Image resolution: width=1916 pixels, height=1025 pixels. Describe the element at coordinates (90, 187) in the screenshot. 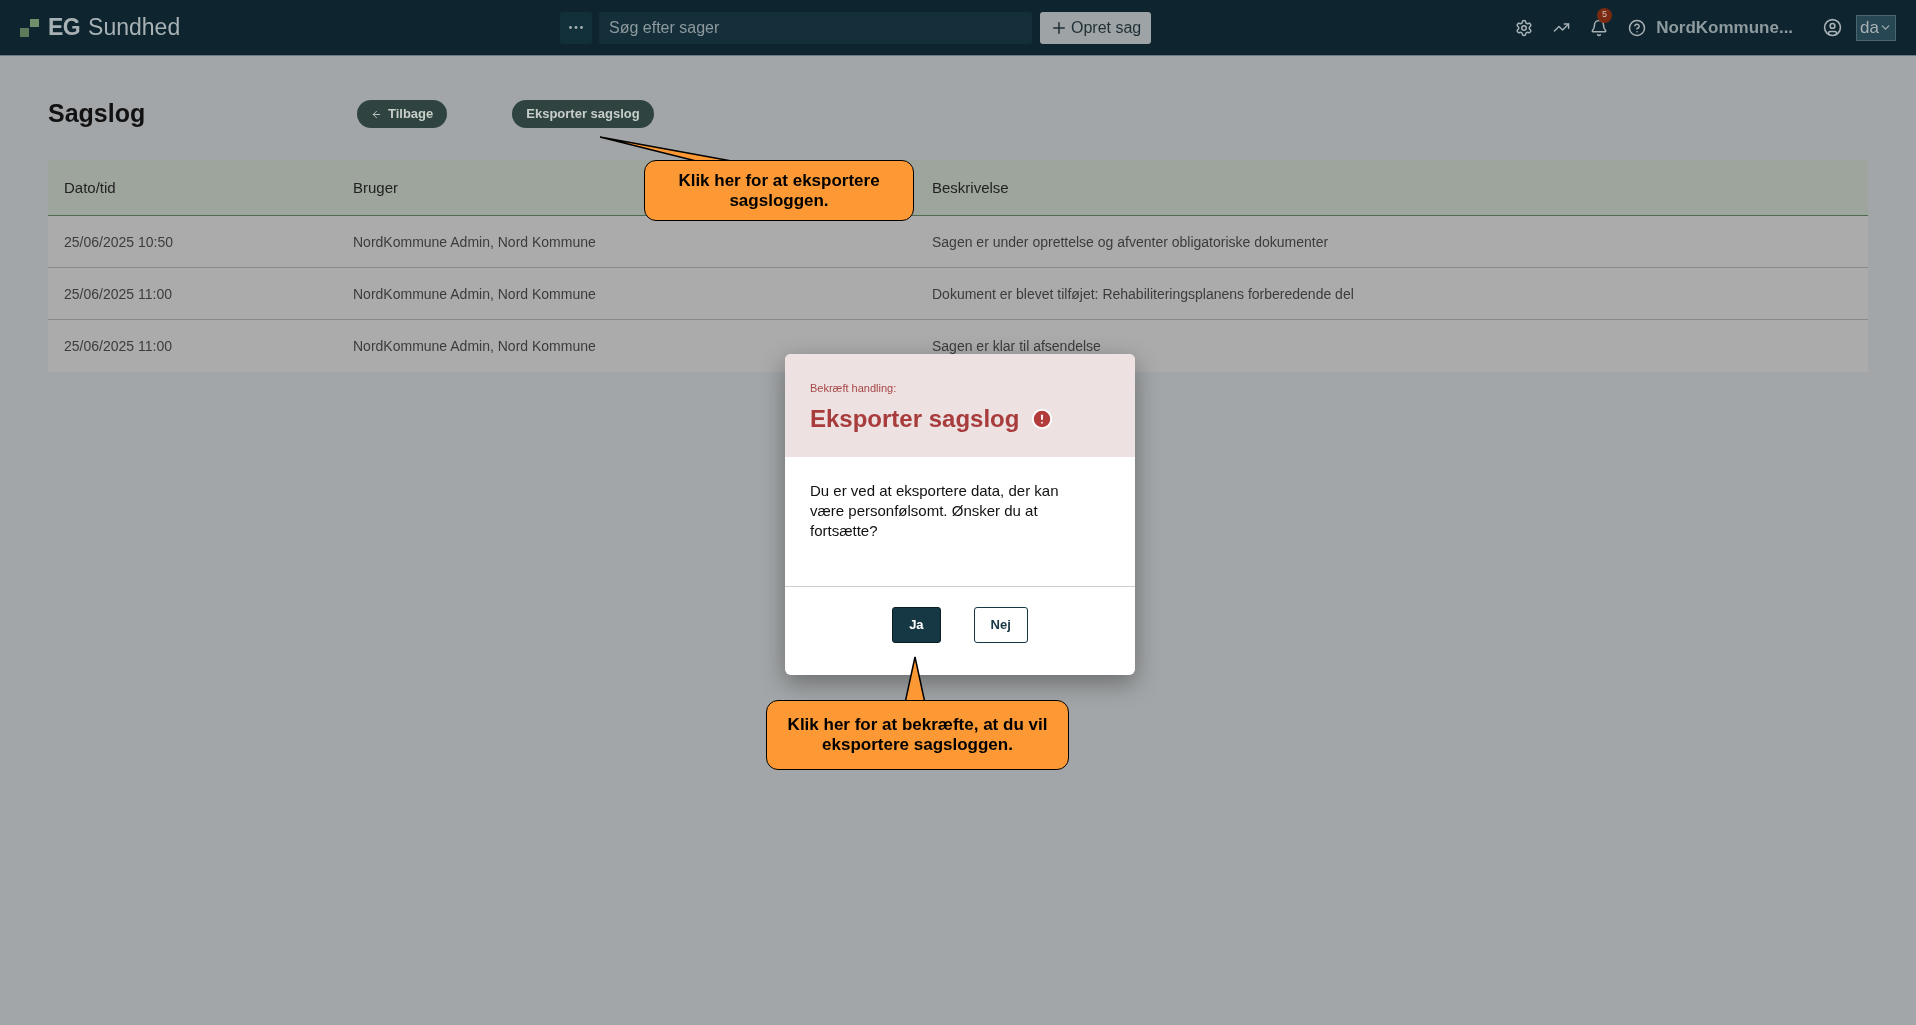

I see `column-header: Dato/tid` at that location.